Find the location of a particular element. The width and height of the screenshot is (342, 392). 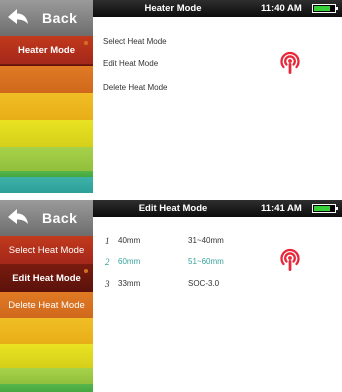

side-menu: Back Heater Mode is located at coordinates (46, 96).